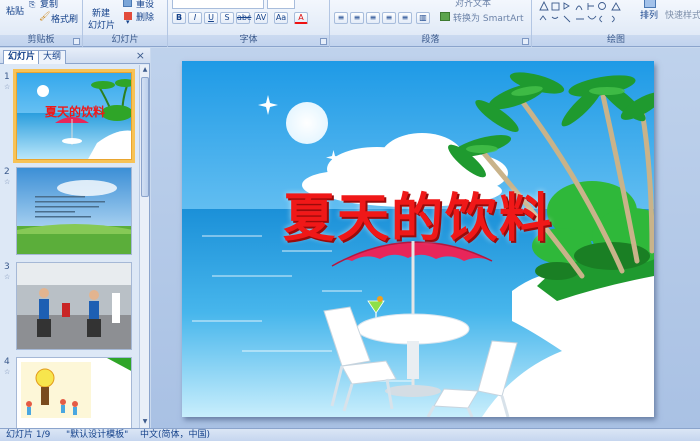 Image resolution: width=700 pixels, height=441 pixels. I want to click on quick-styles-button: 快速样式, so click(682, 14).